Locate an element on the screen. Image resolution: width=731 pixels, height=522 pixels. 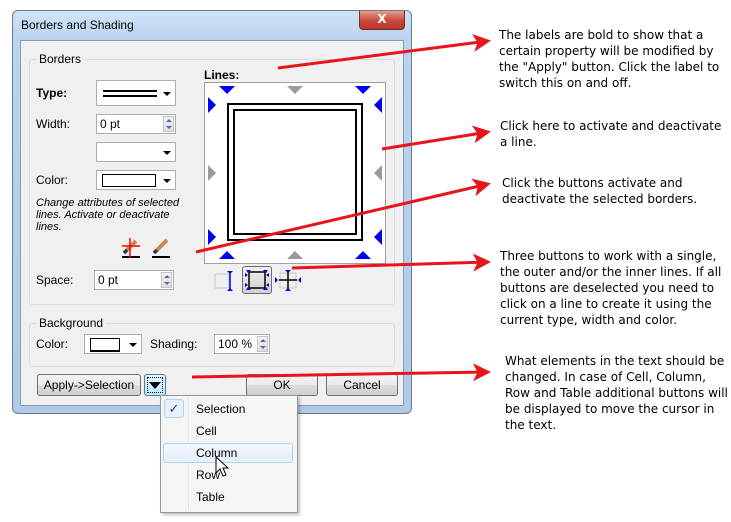
activate-lines-button is located at coordinates (161, 248).